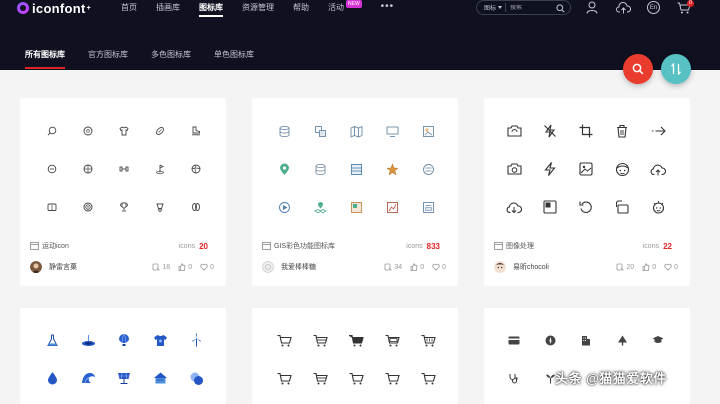 Image resolution: width=720 pixels, height=404 pixels. I want to click on favorites-stat: 20, so click(625, 267).